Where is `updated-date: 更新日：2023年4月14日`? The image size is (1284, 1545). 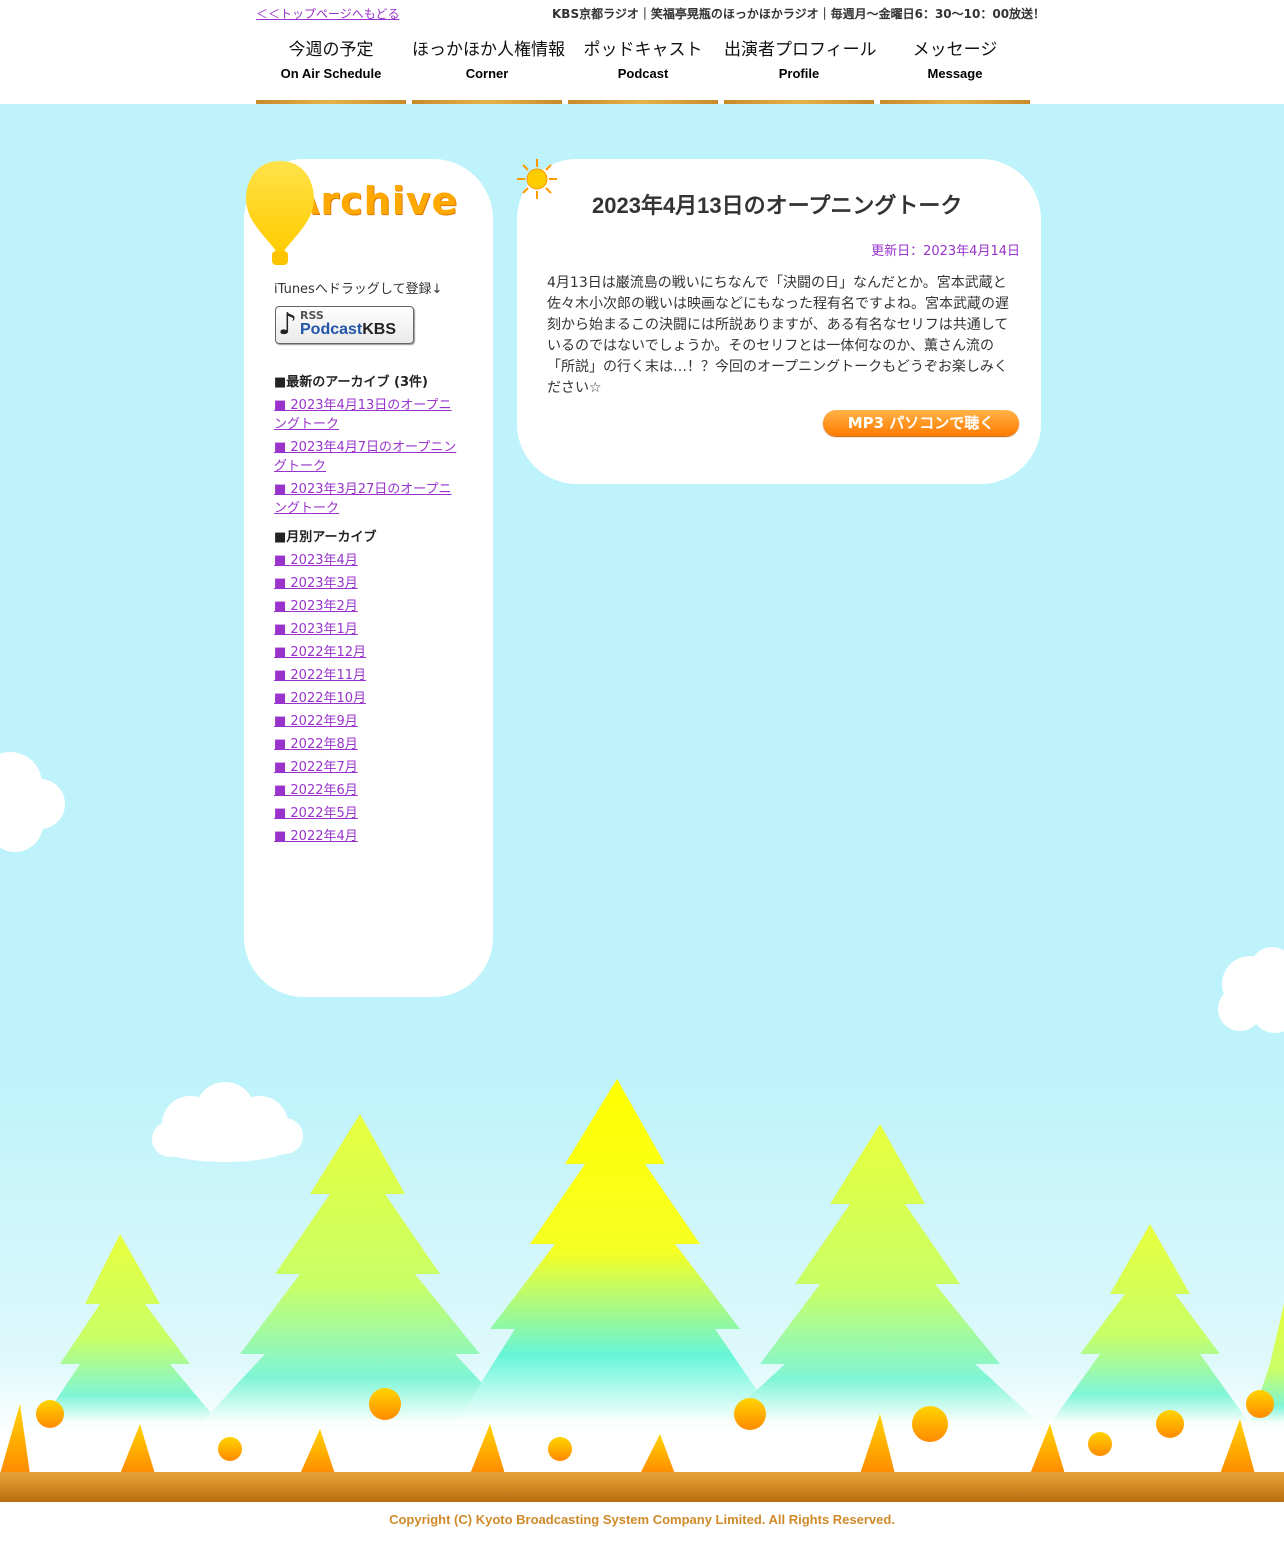
updated-date: 更新日：2023年4月14日 is located at coordinates (945, 251).